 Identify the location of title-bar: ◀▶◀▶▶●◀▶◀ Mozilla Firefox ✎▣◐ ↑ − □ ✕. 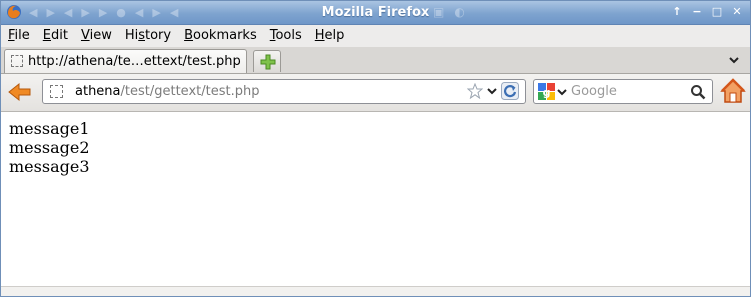
(375, 13).